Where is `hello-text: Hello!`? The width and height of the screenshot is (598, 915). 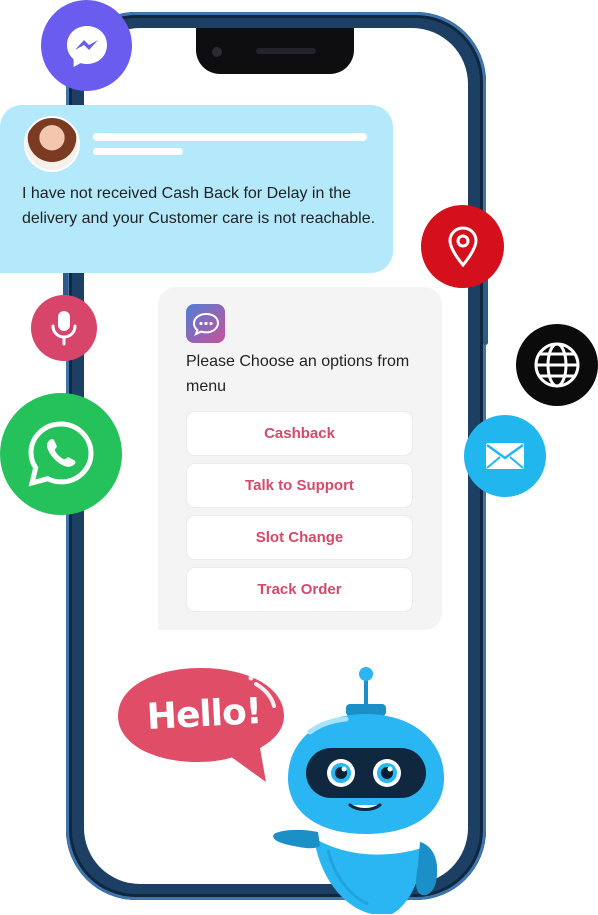 hello-text: Hello! is located at coordinates (204, 714).